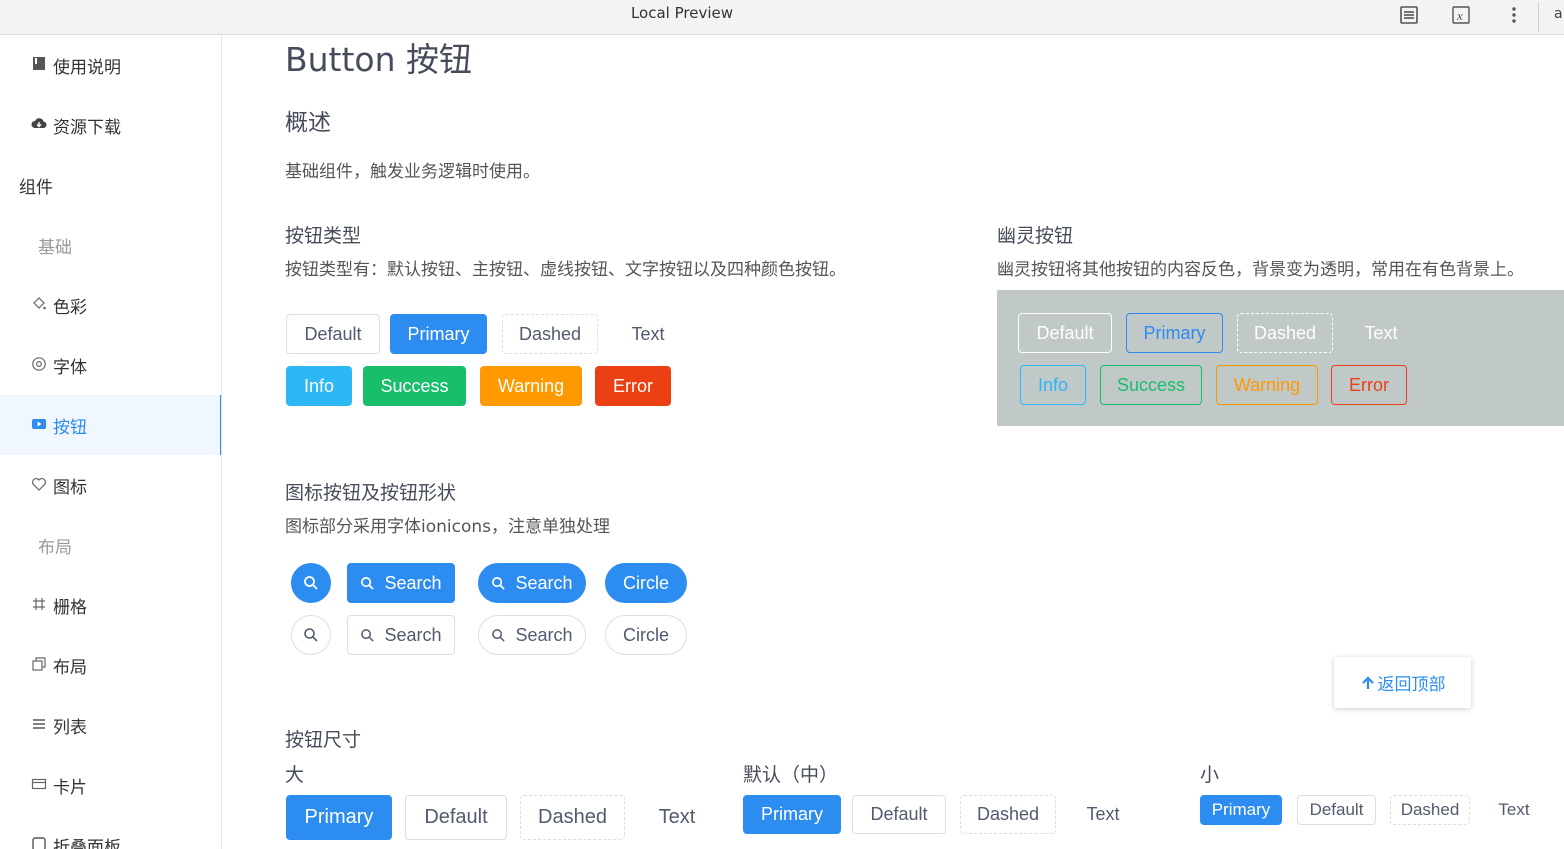  Describe the element at coordinates (110, 305) in the screenshot. I see `sidebar-item-color: 色彩` at that location.